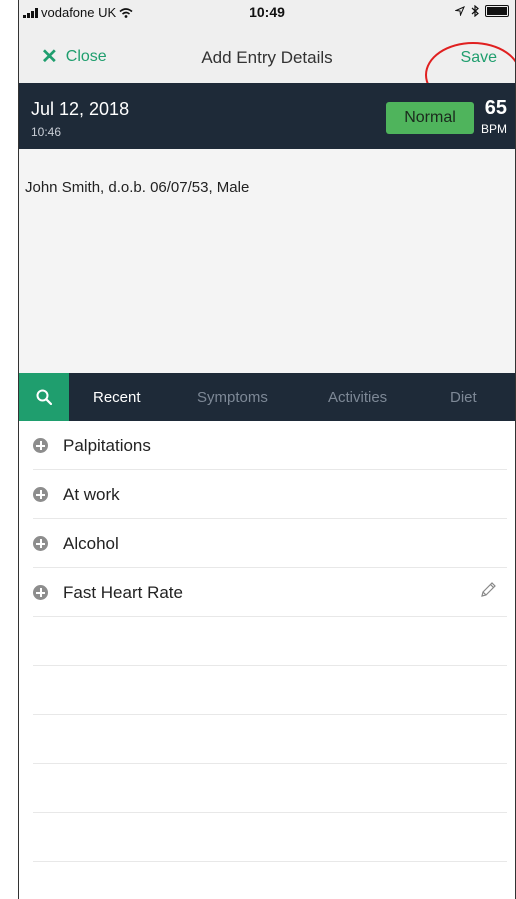 This screenshot has width=516, height=899. What do you see at coordinates (270, 494) in the screenshot?
I see `list-item-at-work: At work` at bounding box center [270, 494].